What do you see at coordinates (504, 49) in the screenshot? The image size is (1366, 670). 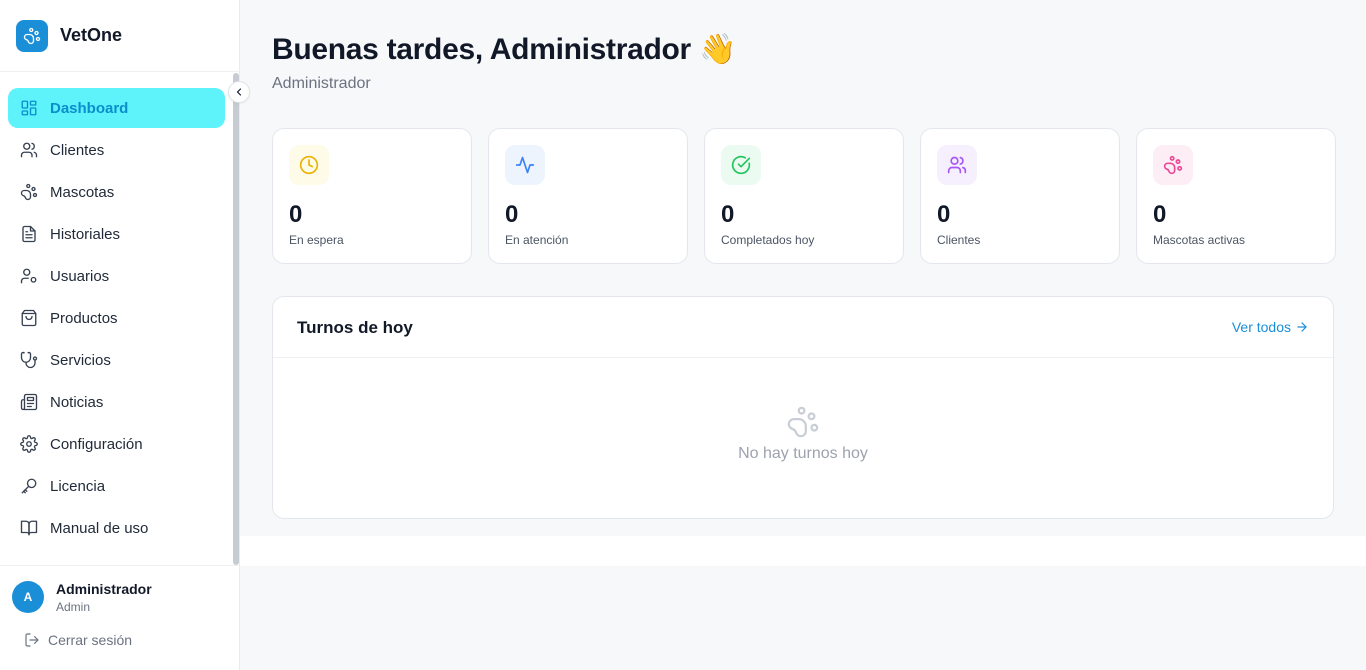 I see `page-title: Buenas tardes, Administrador 👋` at bounding box center [504, 49].